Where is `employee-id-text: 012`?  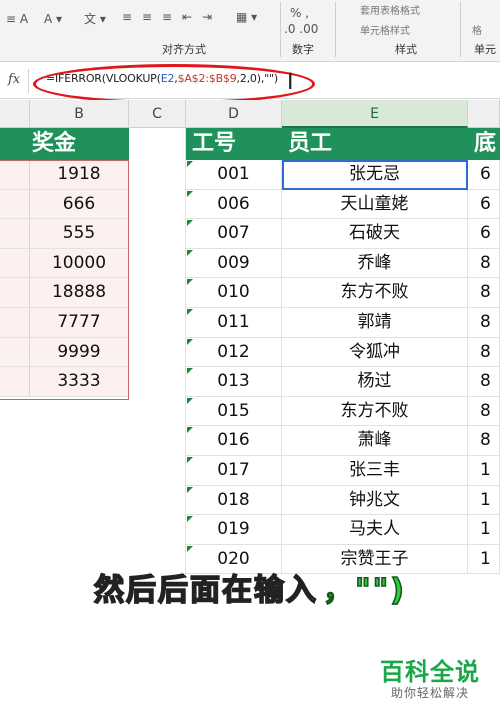
employee-id-text: 012 is located at coordinates (233, 351).